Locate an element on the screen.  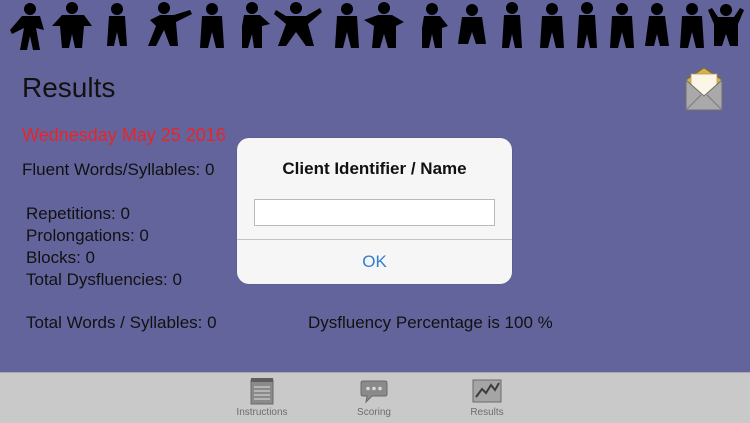
dialog-title: Client Identifier / Name is located at coordinates (374, 168).